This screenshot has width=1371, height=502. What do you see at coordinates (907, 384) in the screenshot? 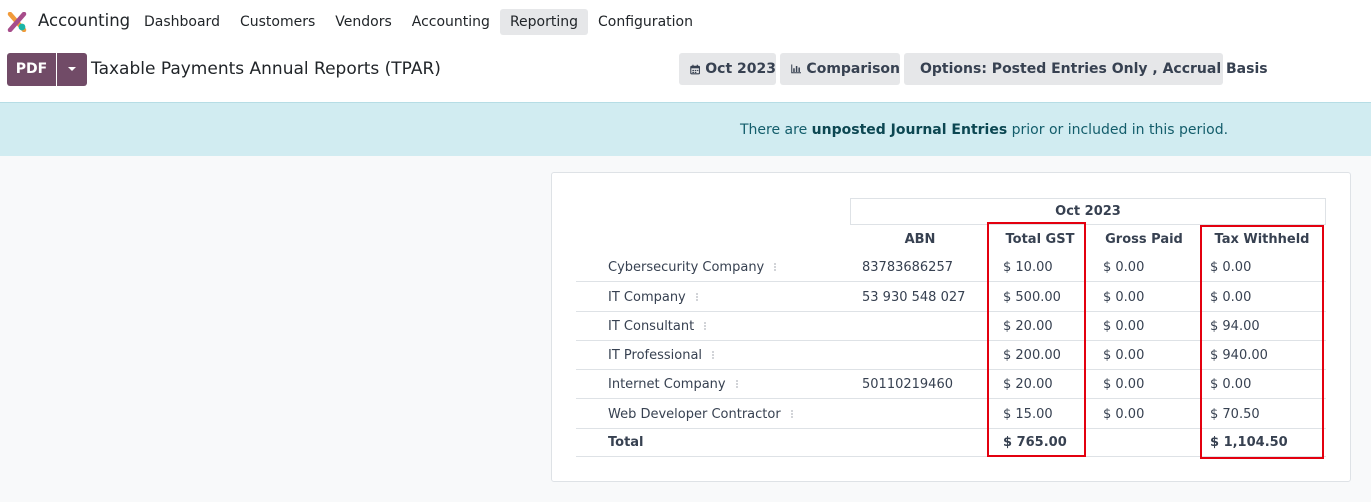
I see `row-abn: 50110219460` at bounding box center [907, 384].